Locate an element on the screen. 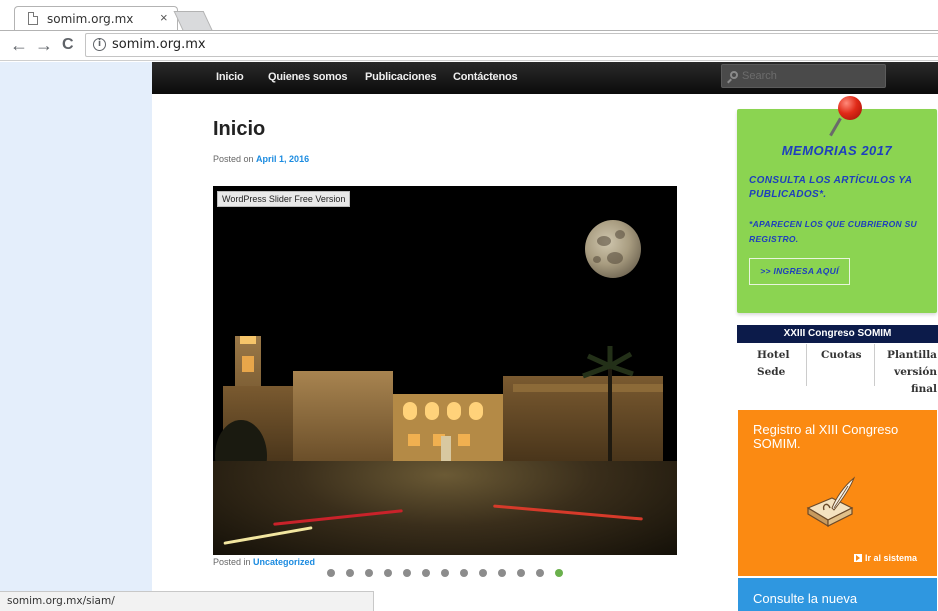 The width and height of the screenshot is (938, 611). page-background is located at coordinates (76, 336).